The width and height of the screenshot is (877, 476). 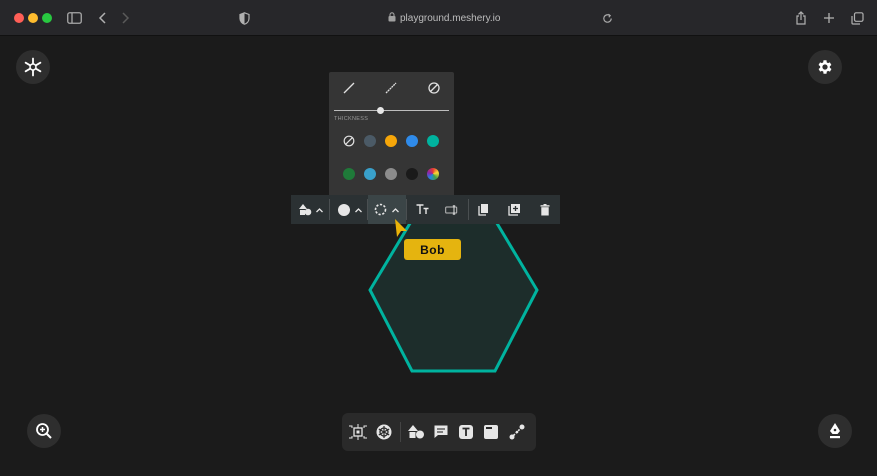 I want to click on dotted-circle-icon, so click(x=380, y=209).